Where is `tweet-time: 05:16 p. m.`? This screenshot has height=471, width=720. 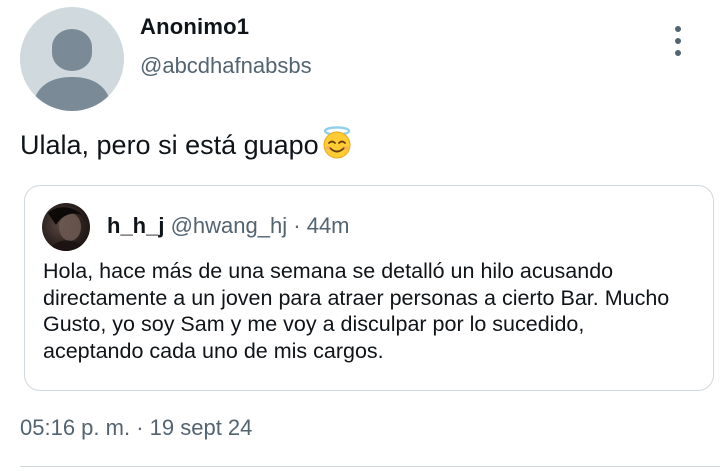 tweet-time: 05:16 p. m. is located at coordinates (75, 427).